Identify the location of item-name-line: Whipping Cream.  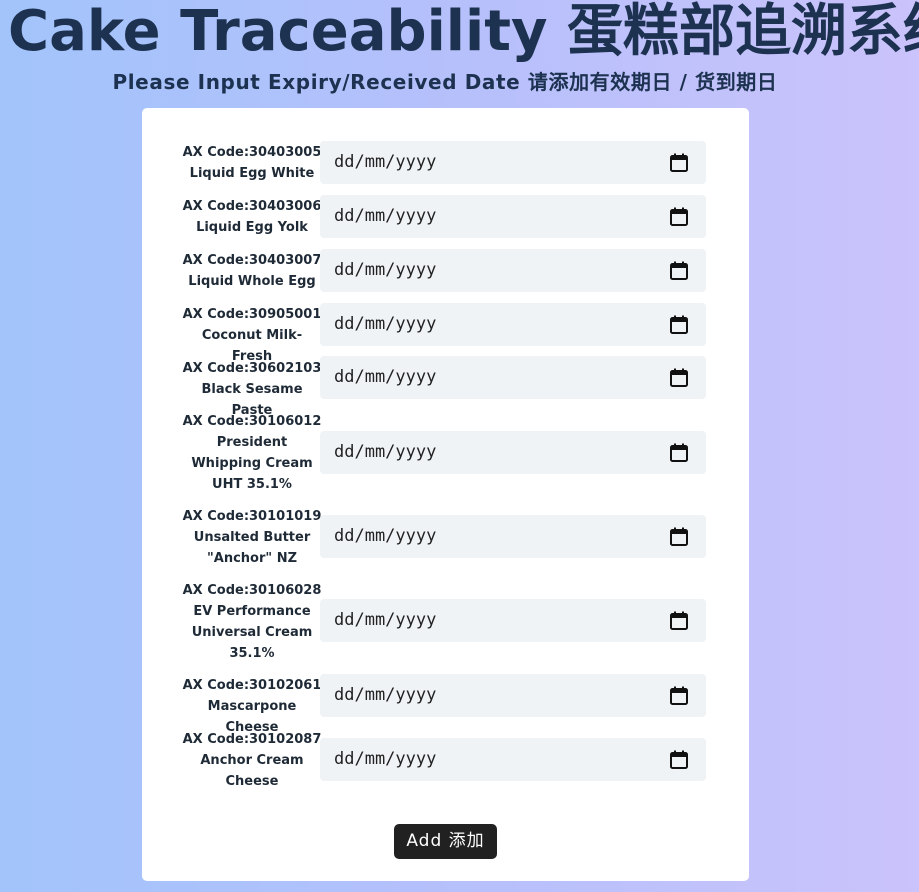
(252, 463).